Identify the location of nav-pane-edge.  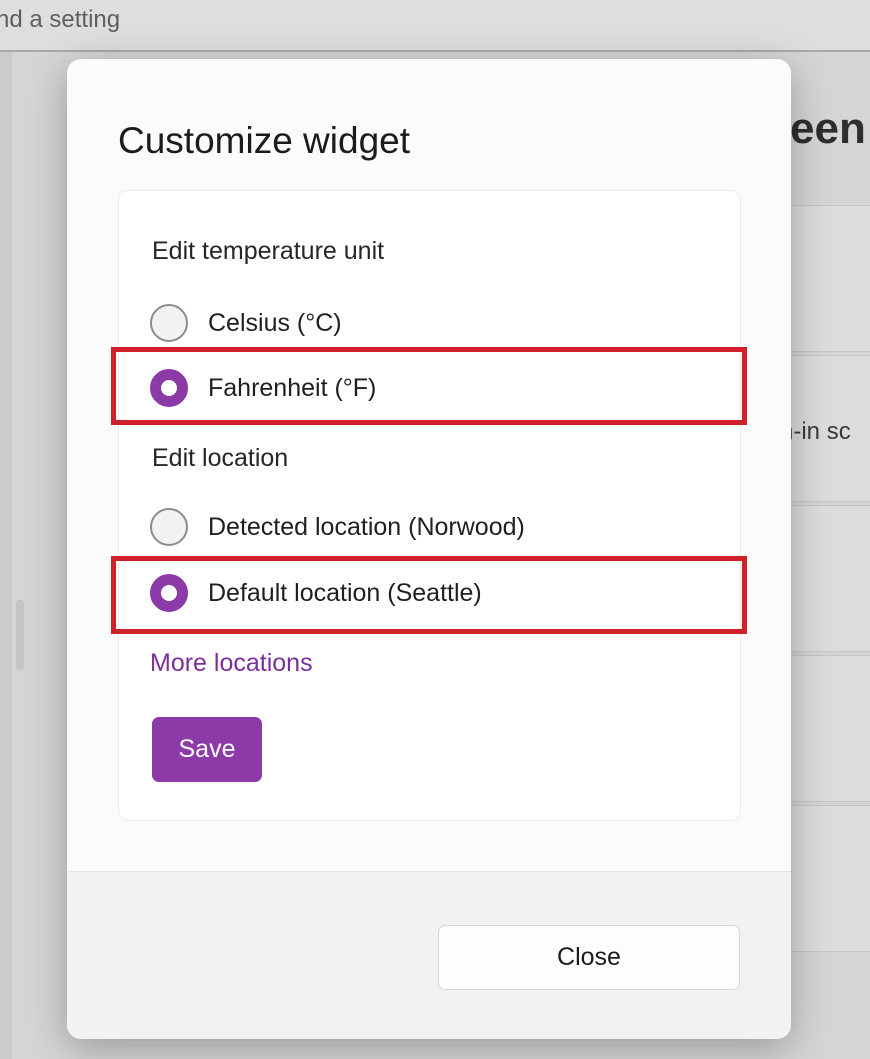
(6, 555).